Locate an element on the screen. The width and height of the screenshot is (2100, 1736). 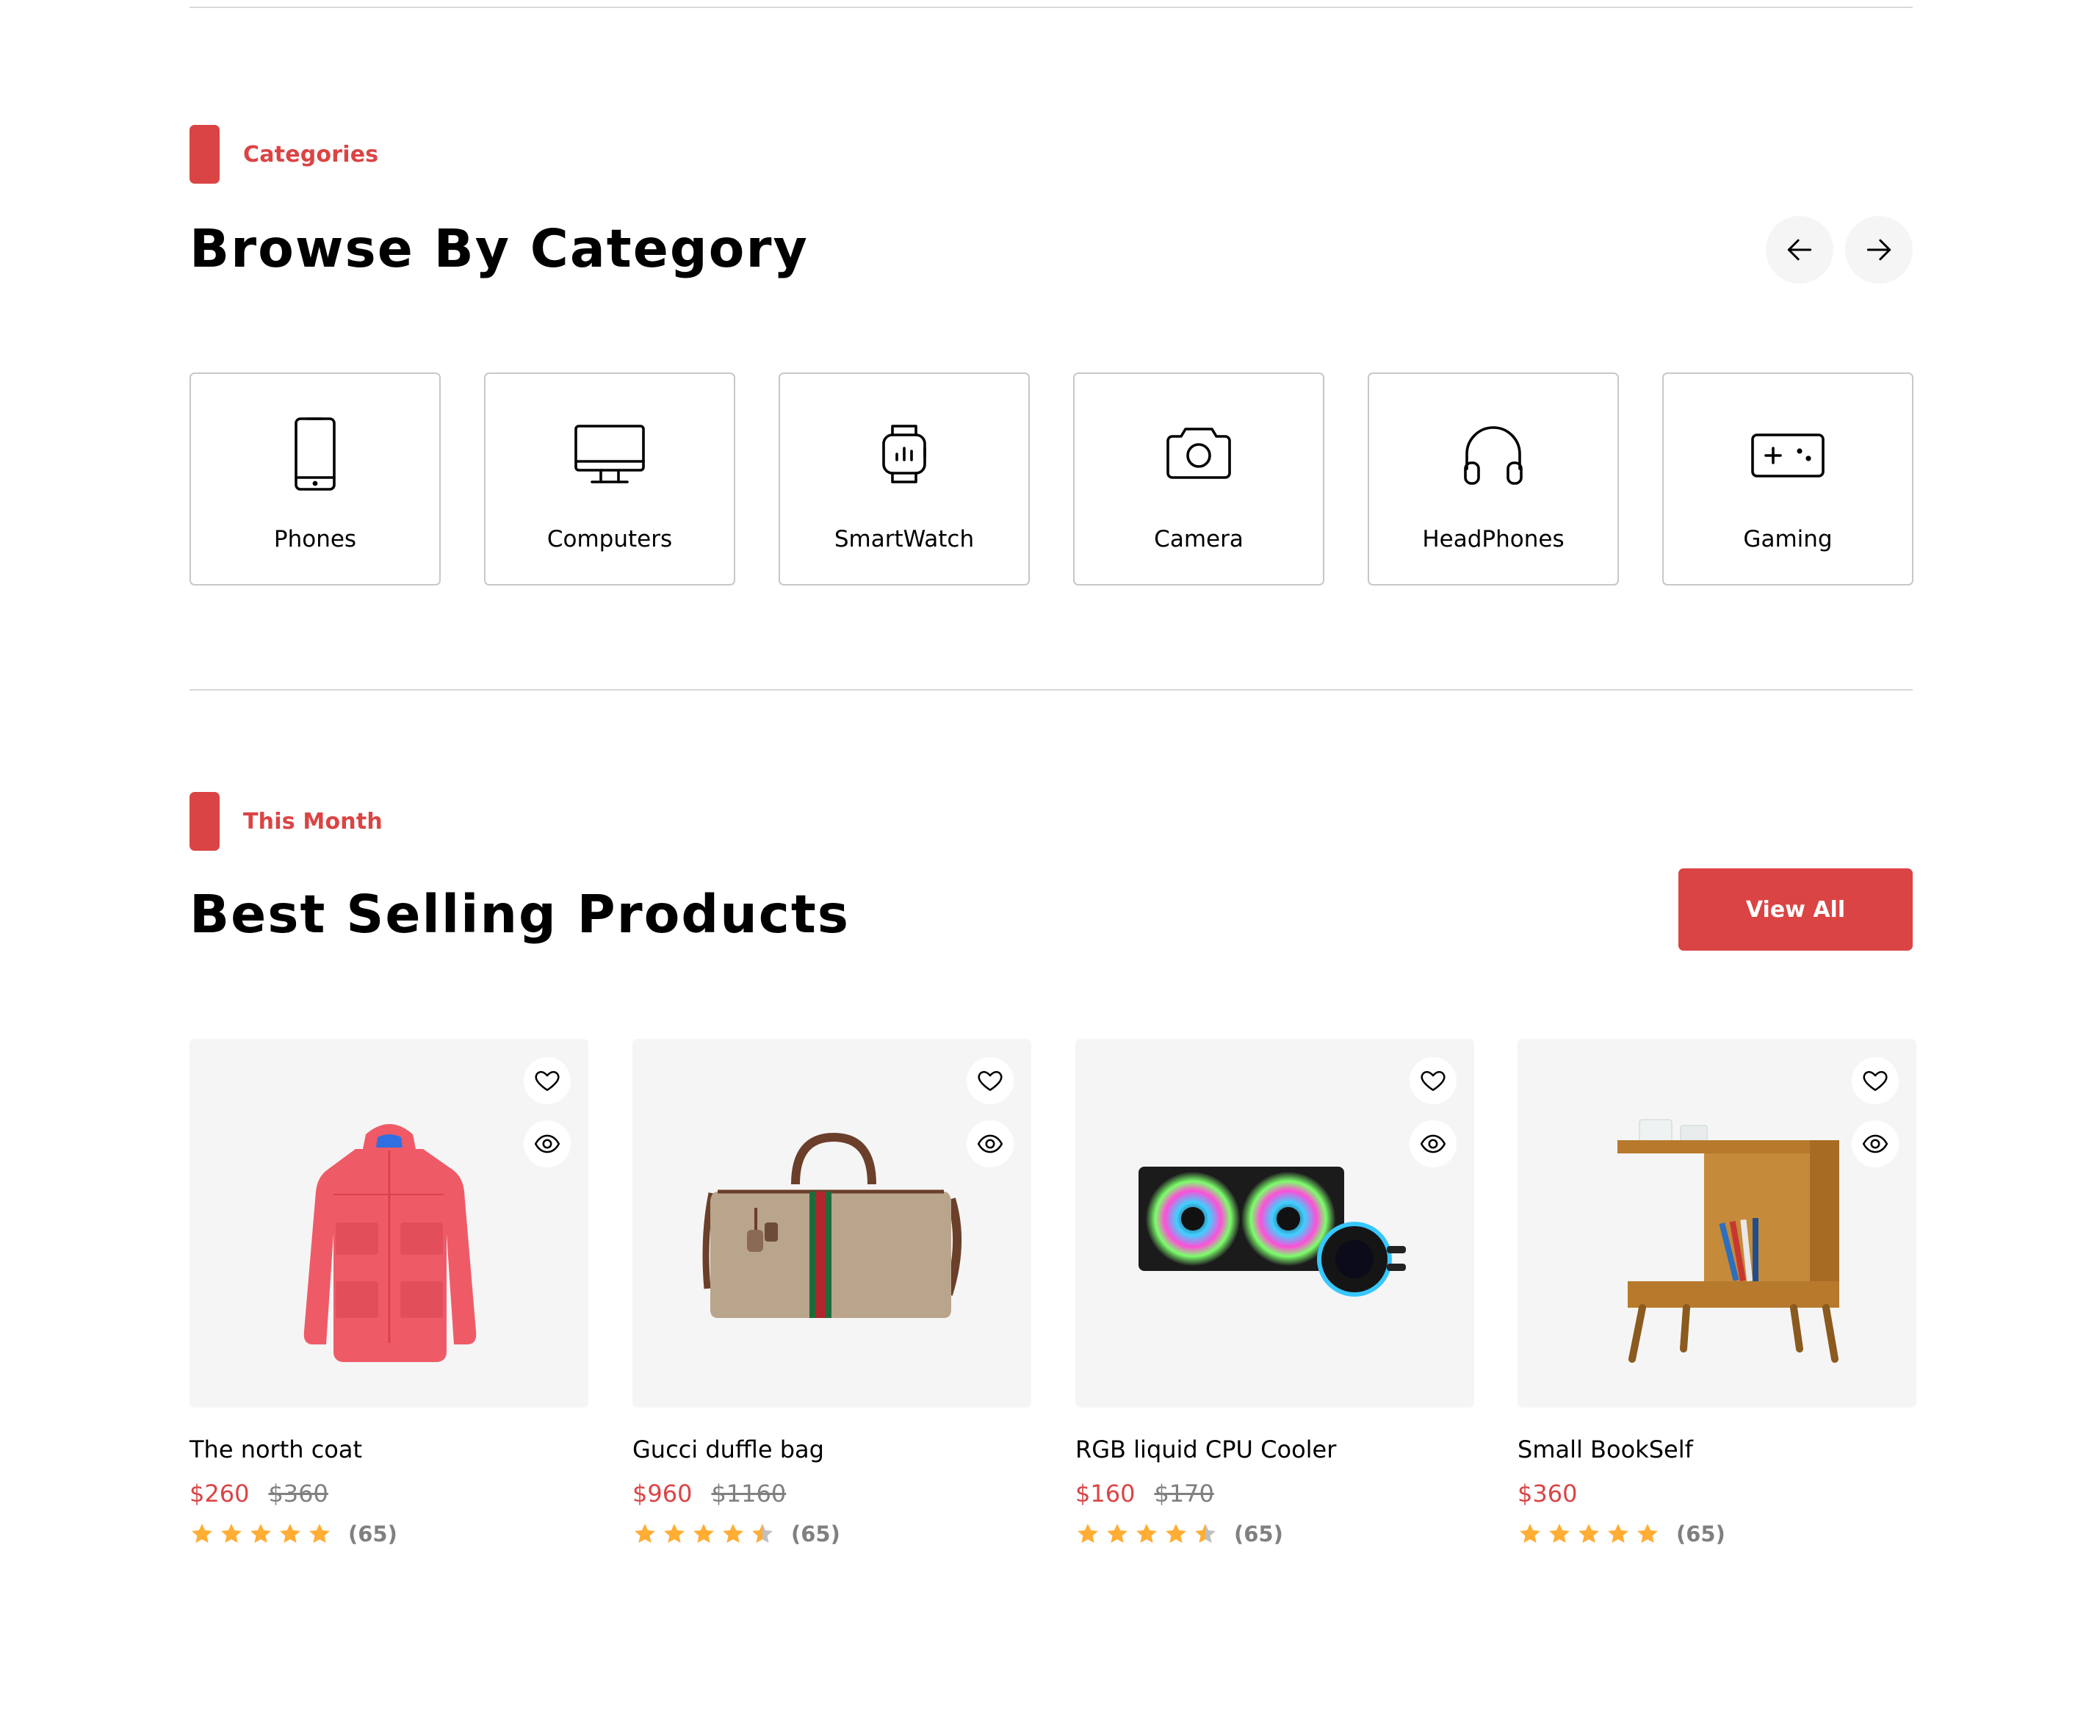
product-name: The north coat is located at coordinates (389, 1449).